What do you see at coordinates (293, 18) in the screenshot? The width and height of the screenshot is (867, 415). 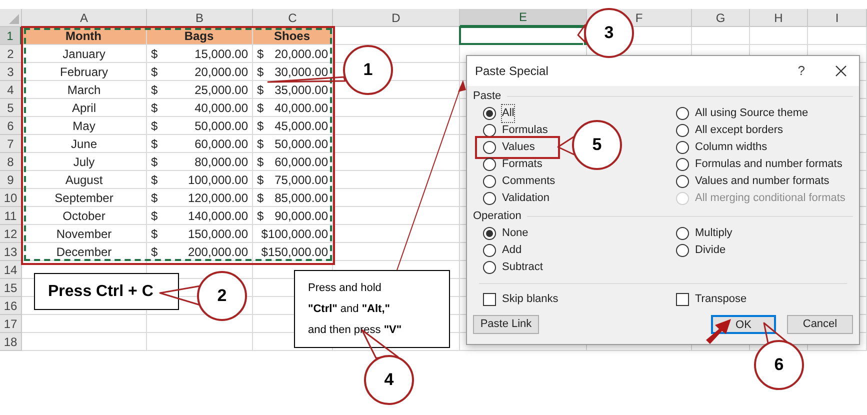 I see `column-header: C` at bounding box center [293, 18].